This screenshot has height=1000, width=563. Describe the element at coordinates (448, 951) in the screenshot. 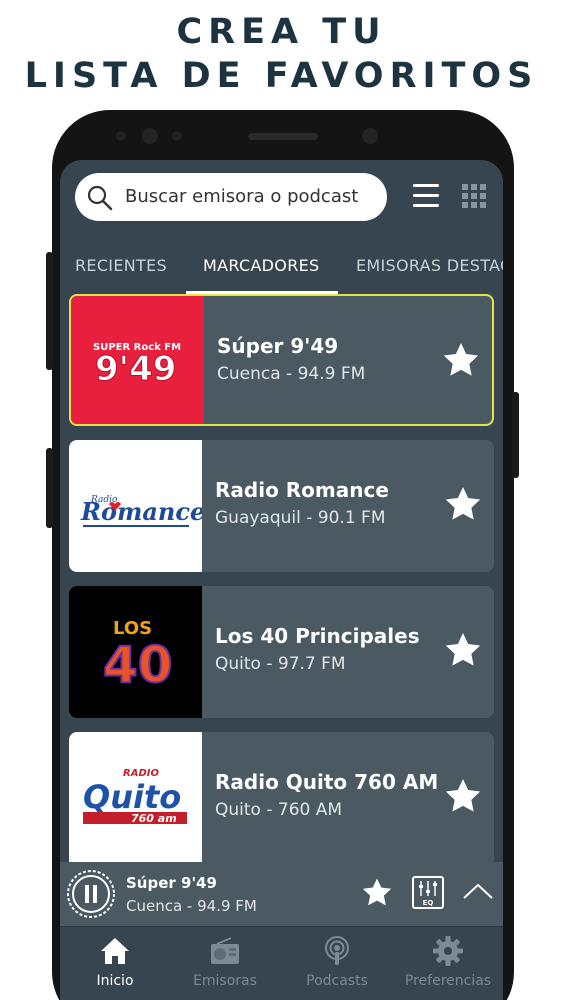

I see `gear-icon` at that location.